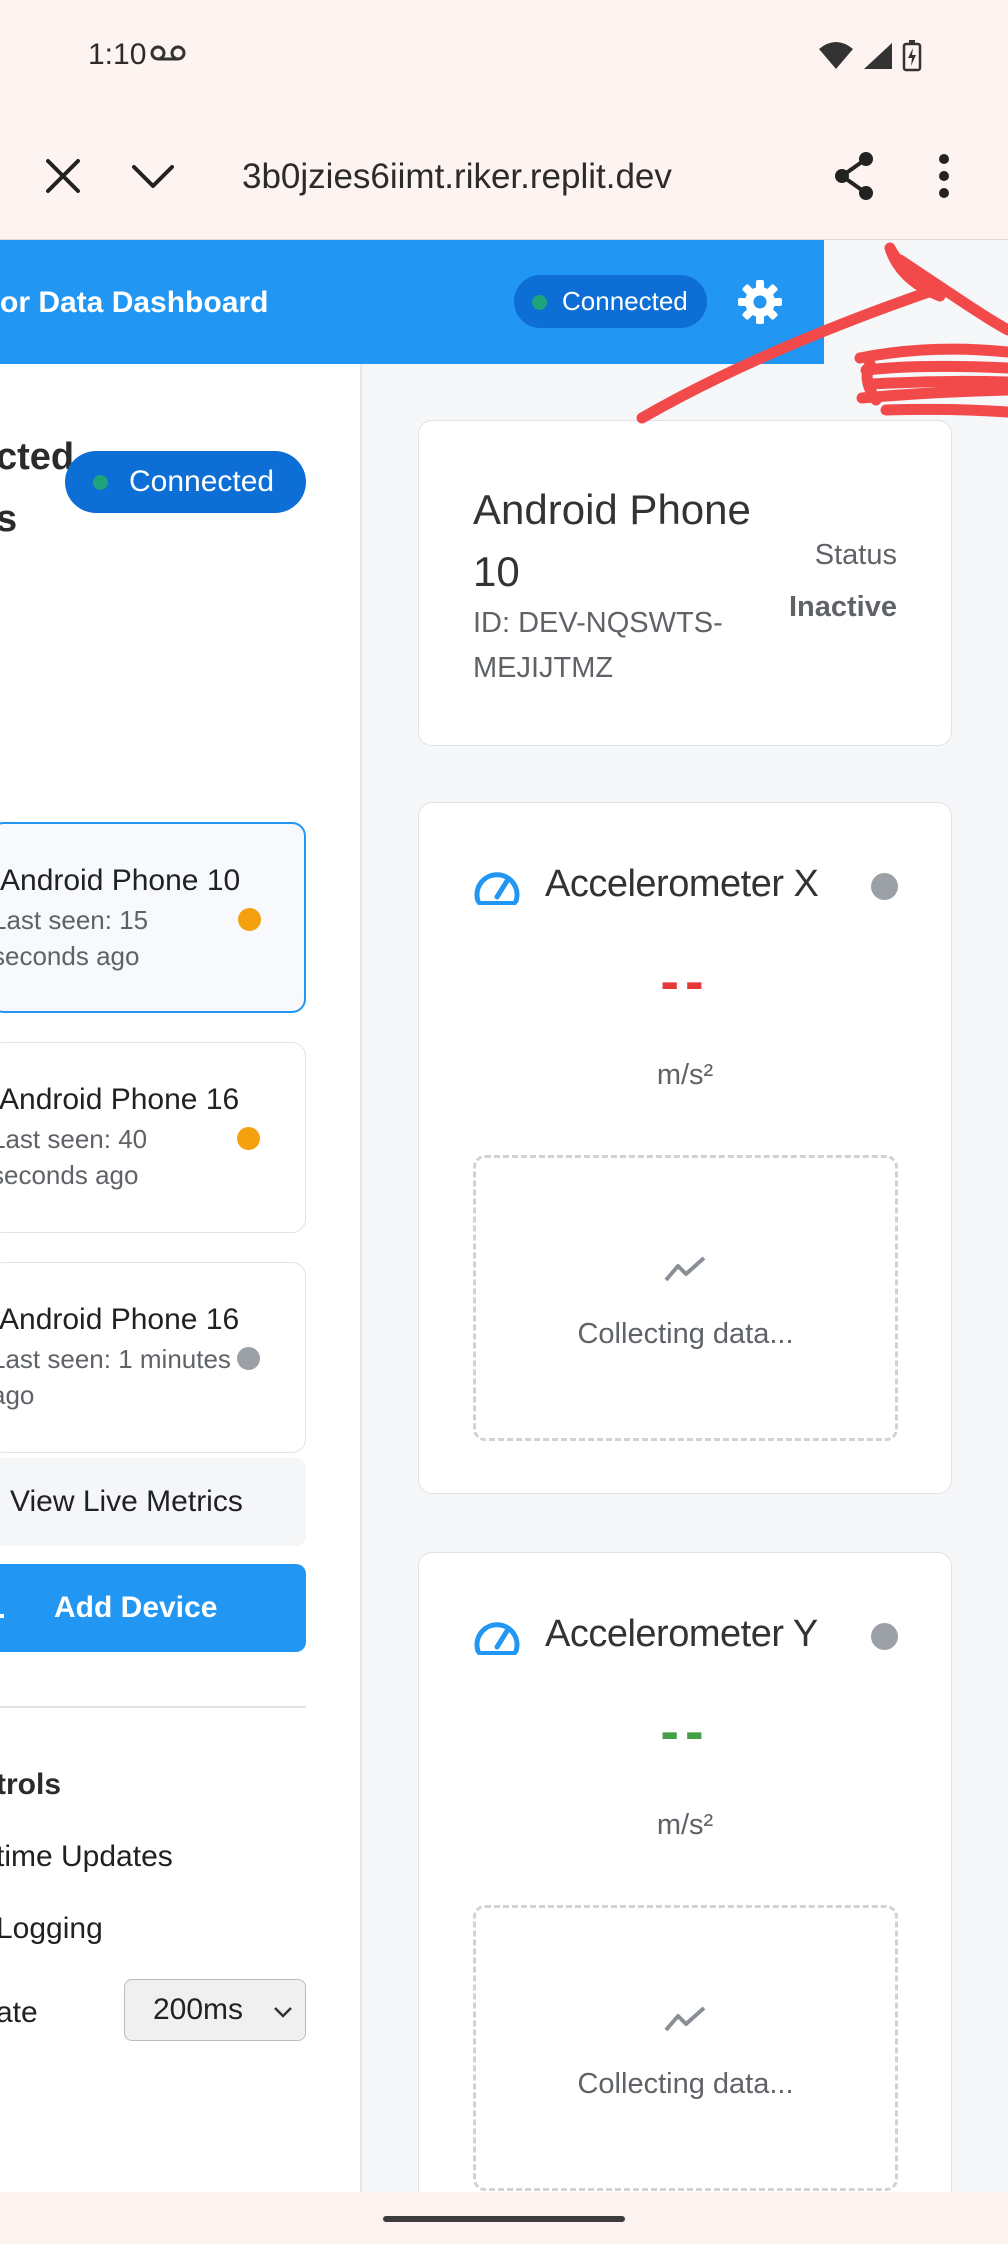 The height and width of the screenshot is (2244, 1008). I want to click on voicemail-icon, so click(168, 55).